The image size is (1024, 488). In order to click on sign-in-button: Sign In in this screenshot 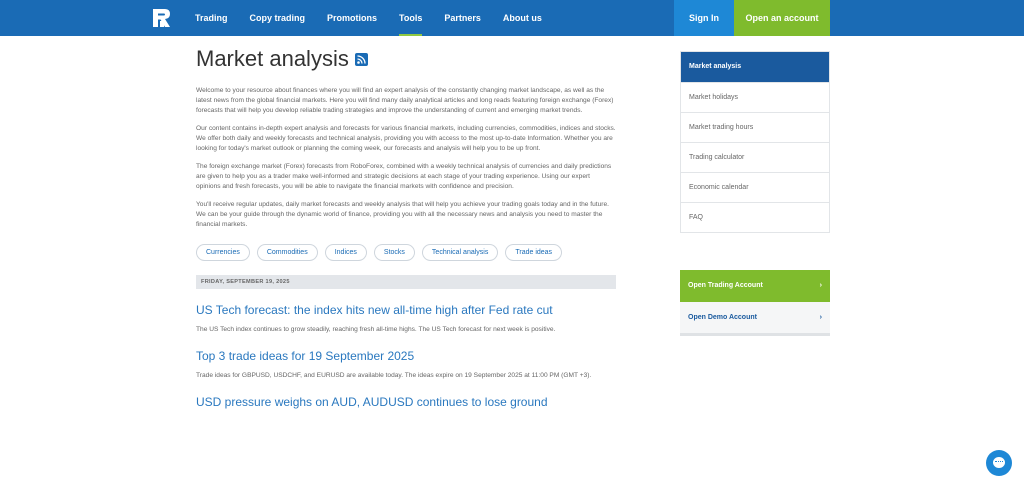, I will do `click(704, 18)`.